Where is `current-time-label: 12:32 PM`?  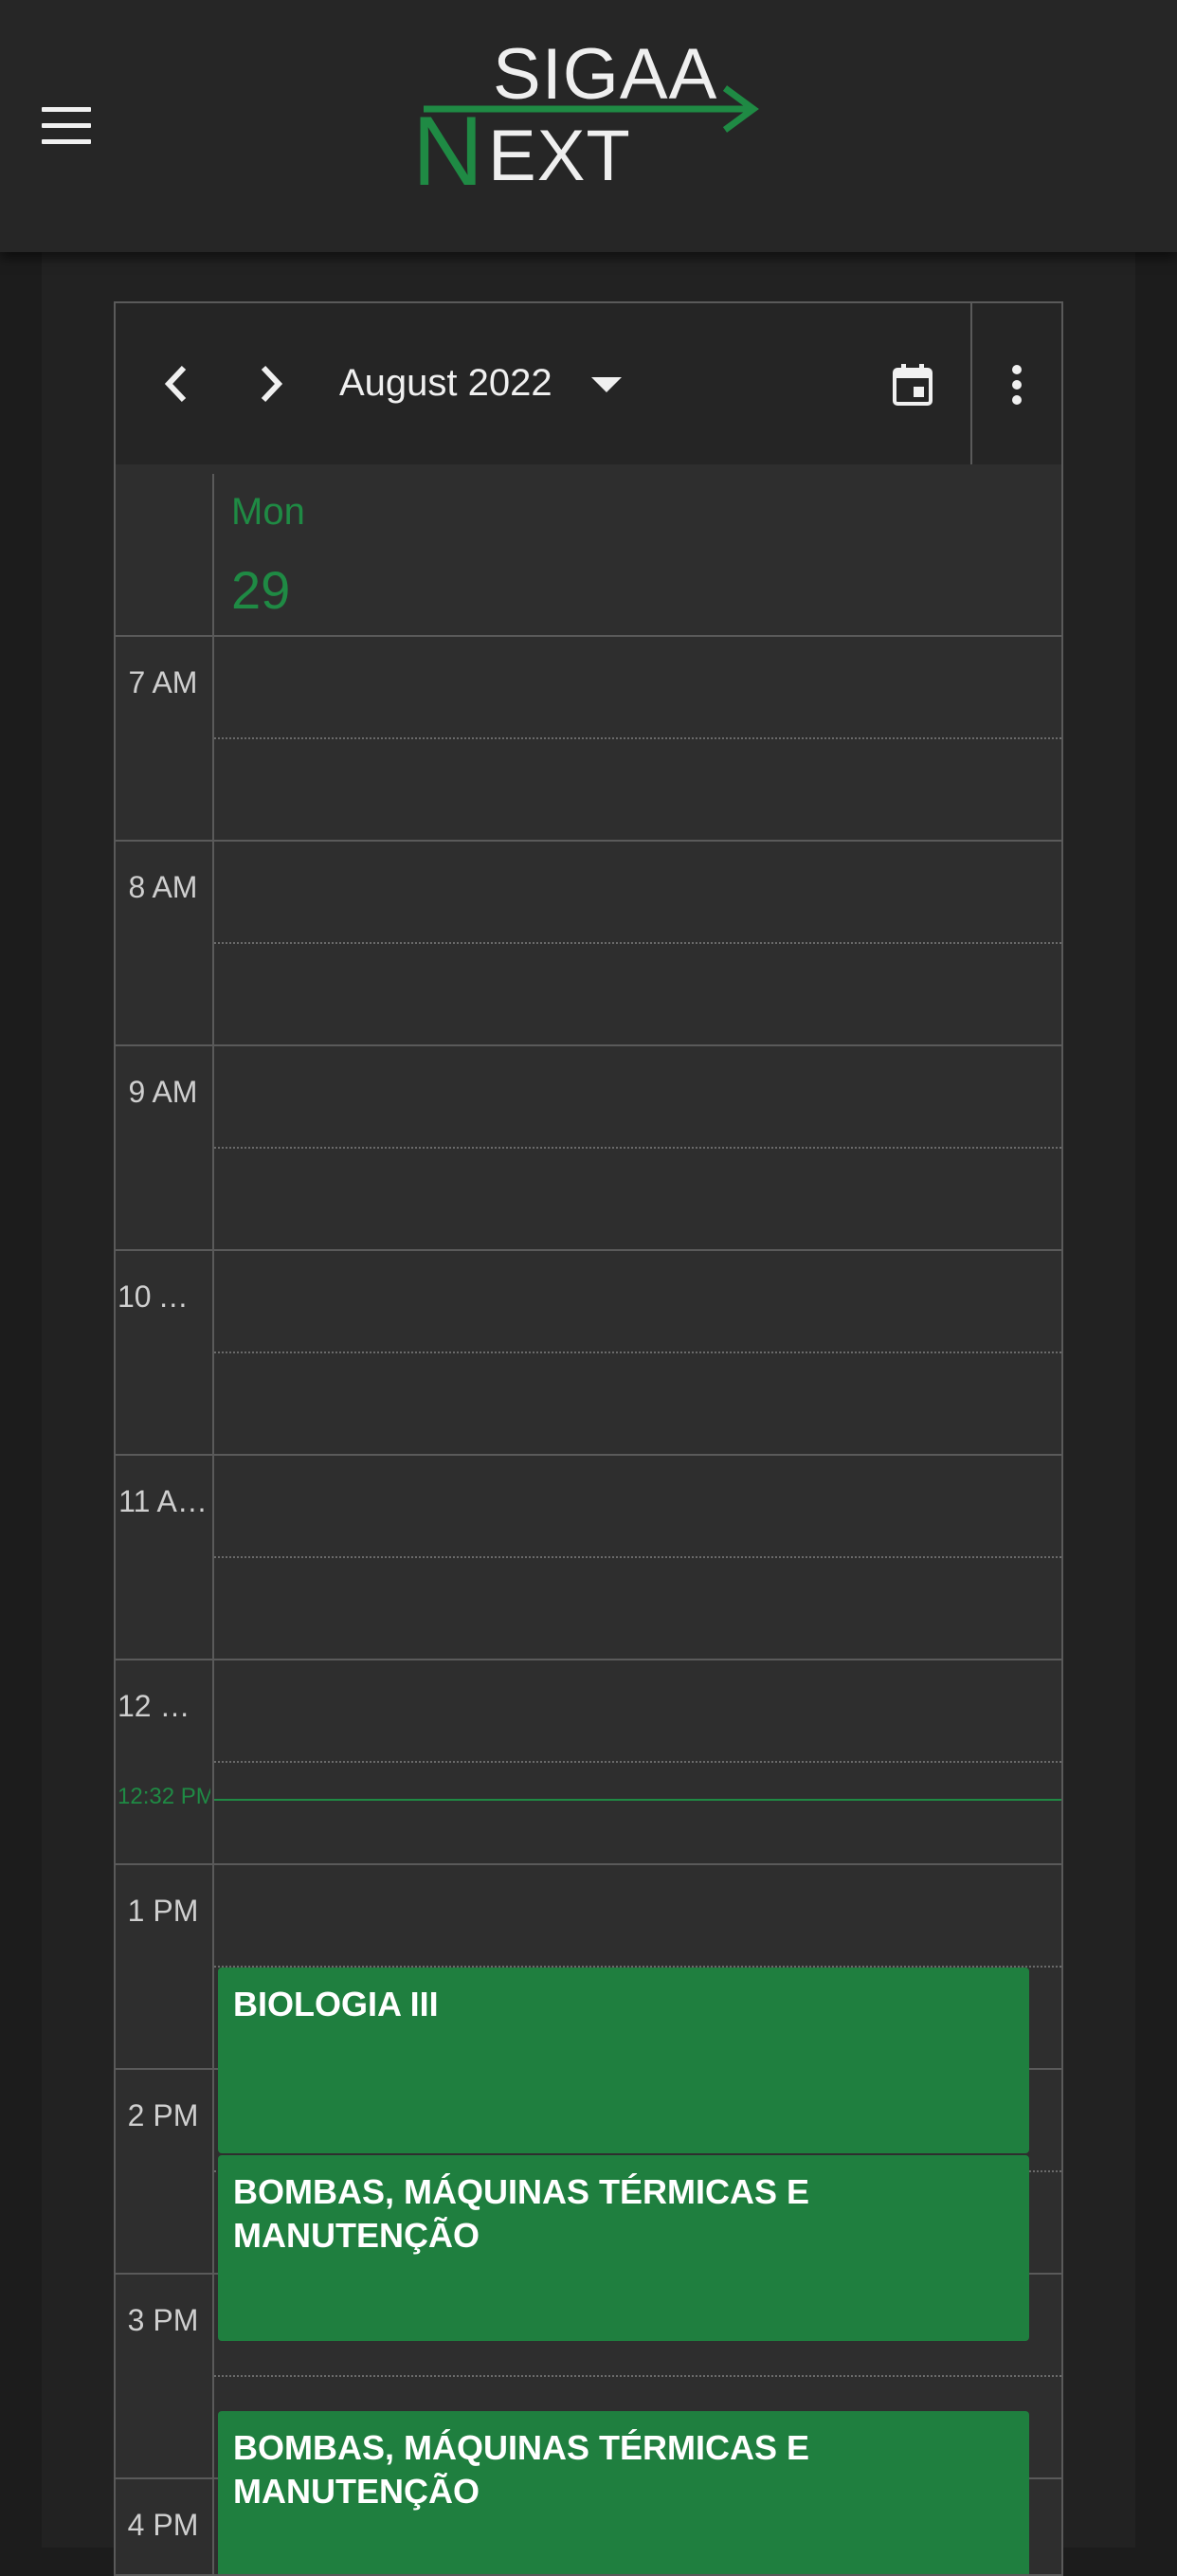
current-time-label: 12:32 PM is located at coordinates (164, 1796).